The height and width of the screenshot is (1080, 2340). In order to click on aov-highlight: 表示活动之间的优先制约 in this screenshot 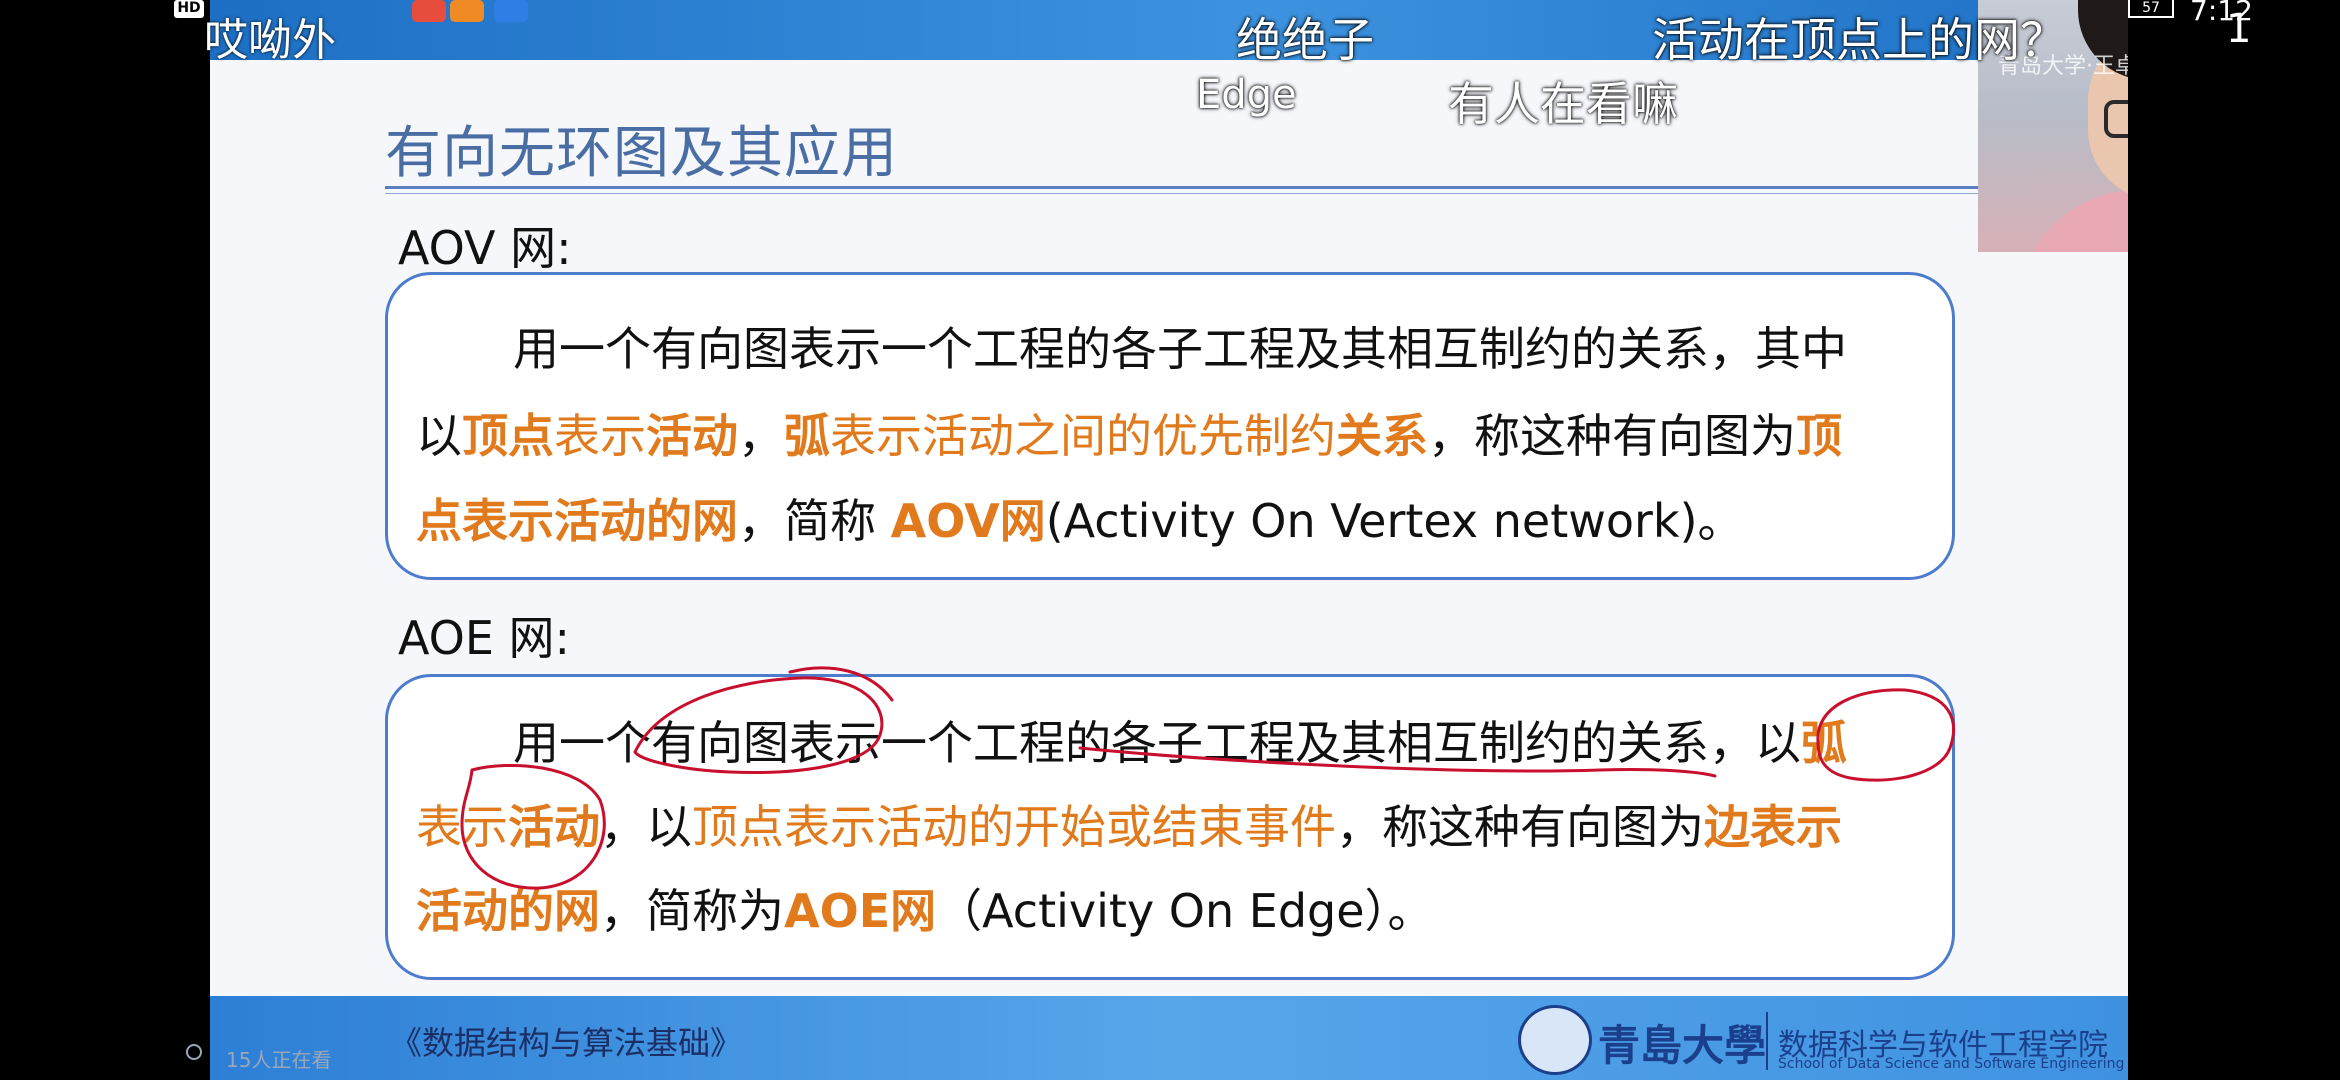, I will do `click(1083, 436)`.